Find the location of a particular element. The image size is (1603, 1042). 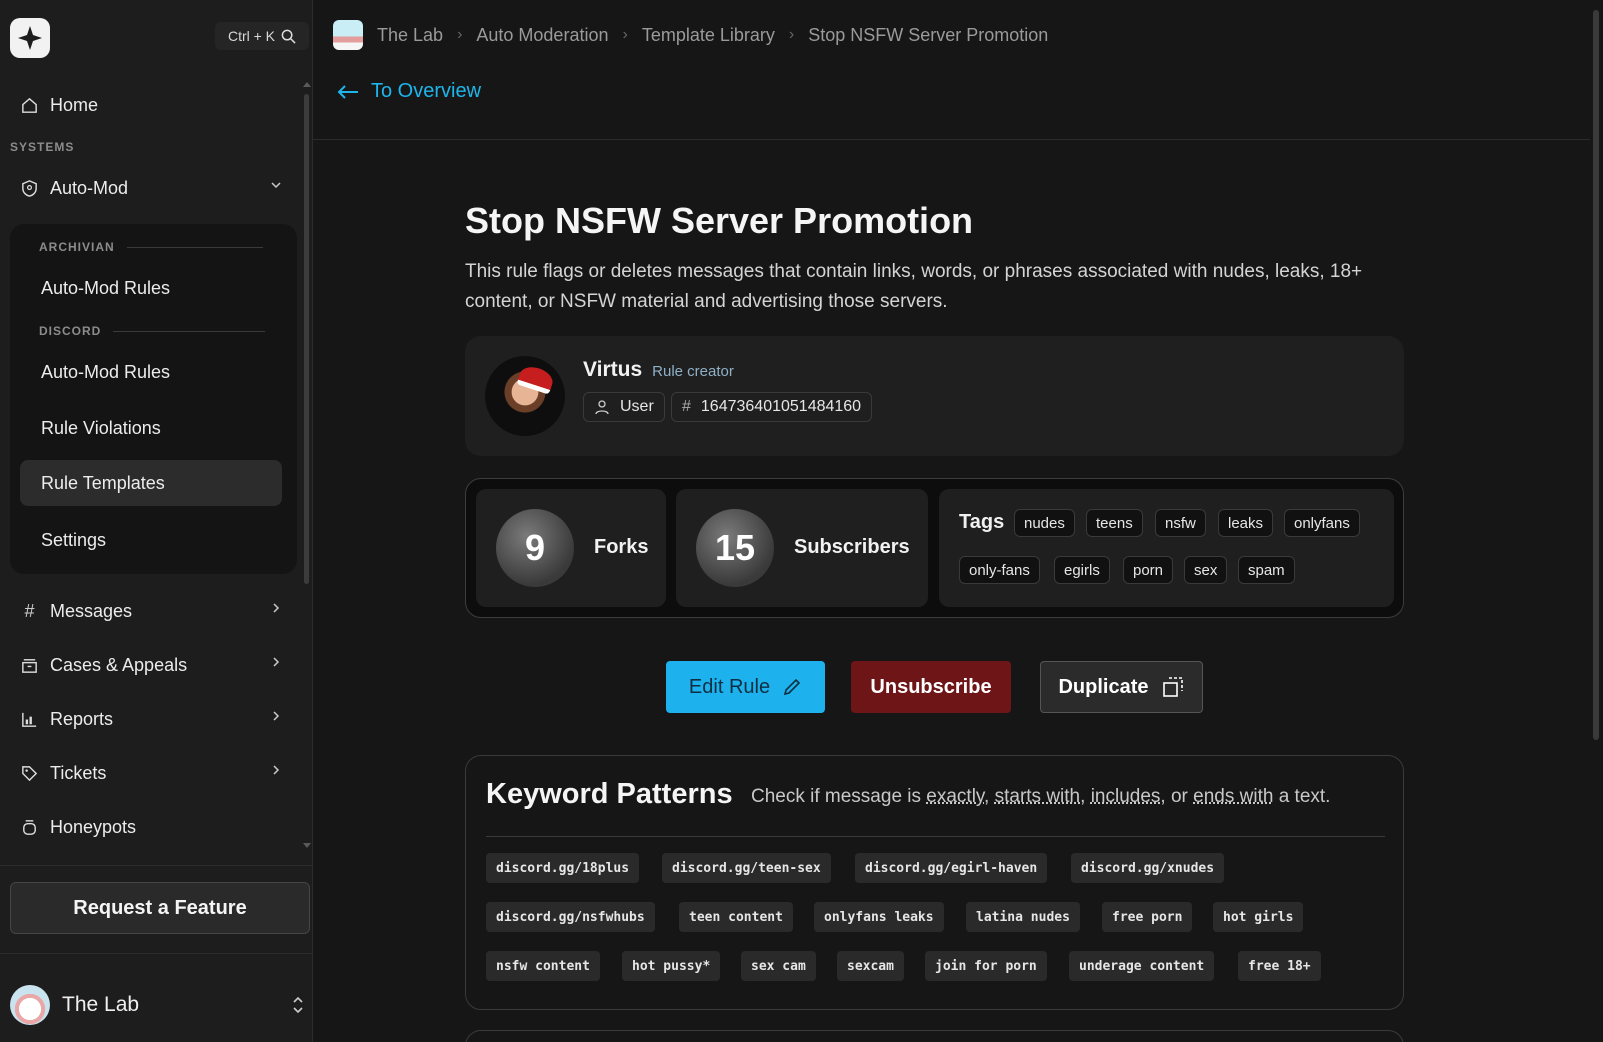

keyword-chip: free porn is located at coordinates (1147, 917).